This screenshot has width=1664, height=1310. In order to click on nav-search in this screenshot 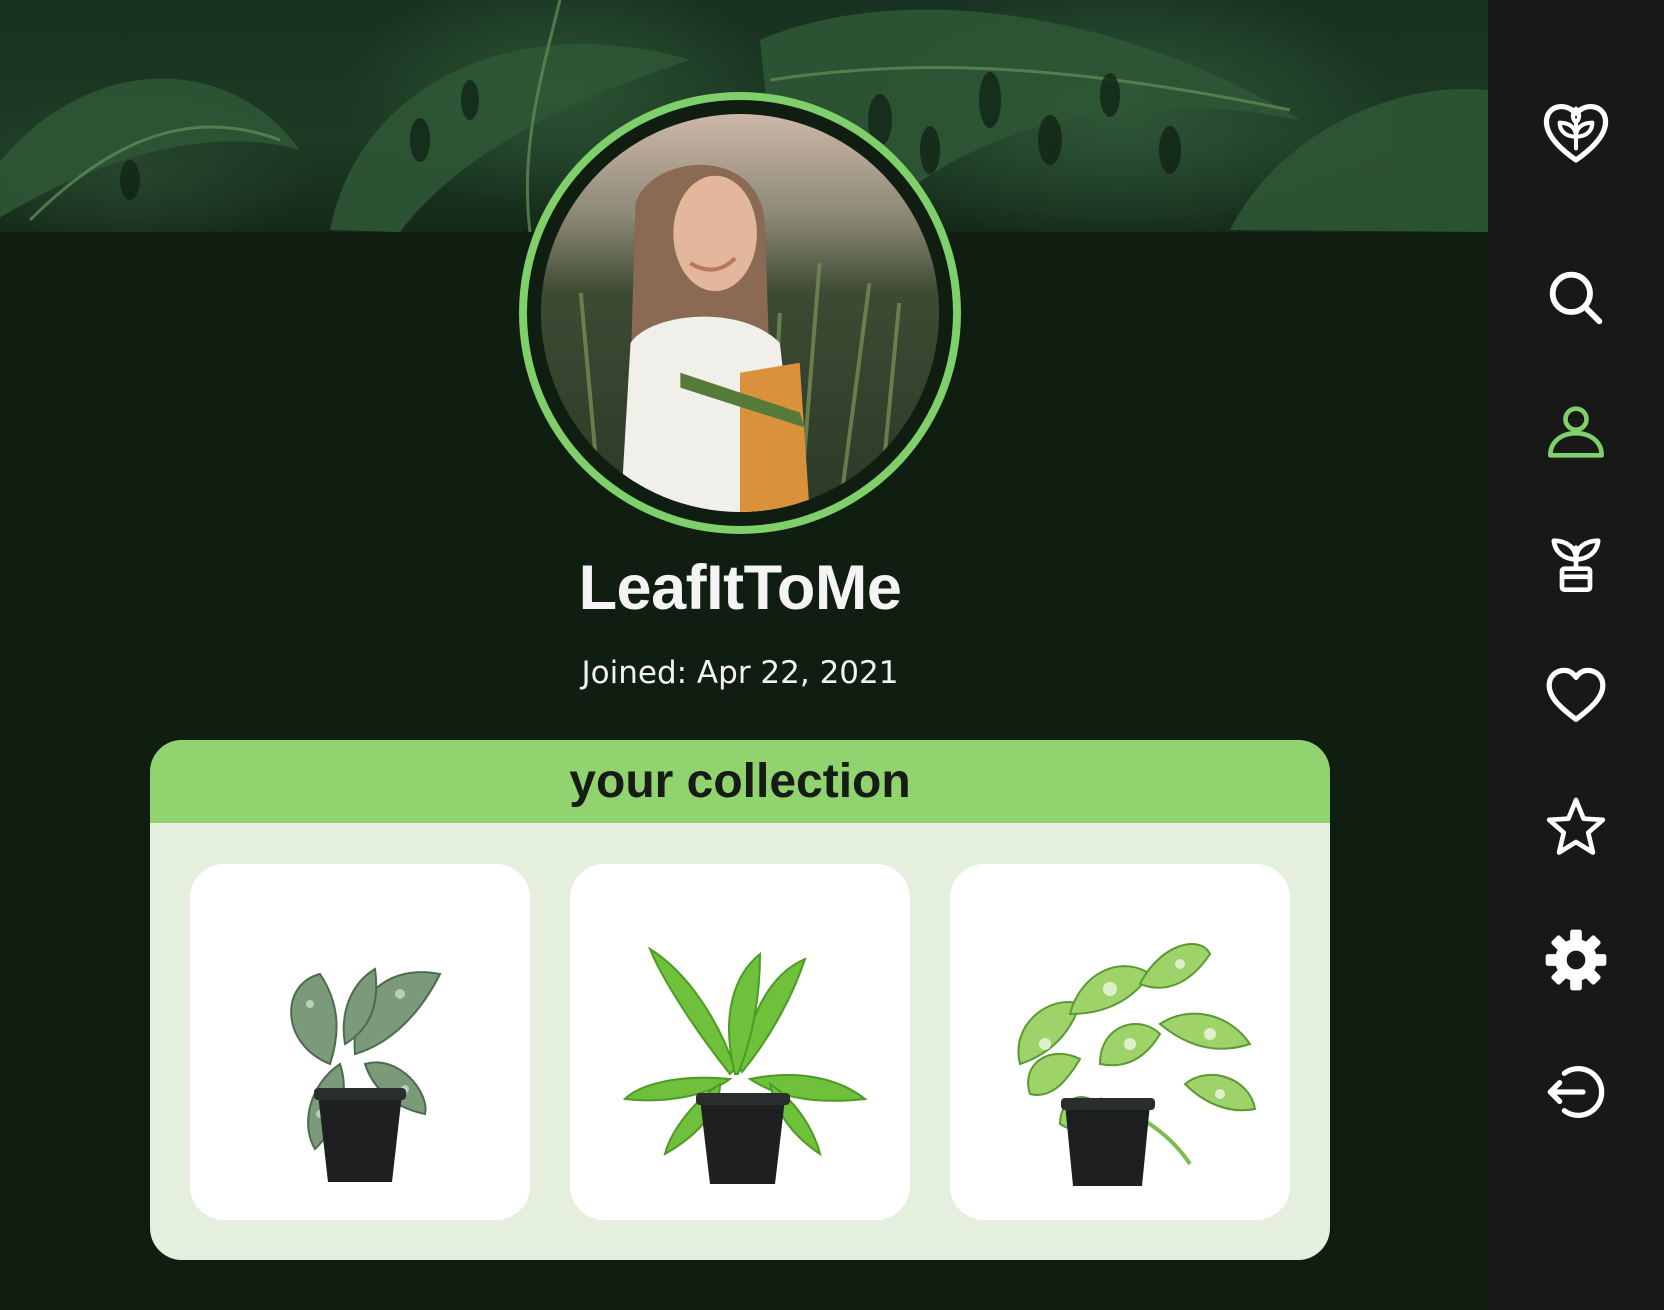, I will do `click(1576, 298)`.